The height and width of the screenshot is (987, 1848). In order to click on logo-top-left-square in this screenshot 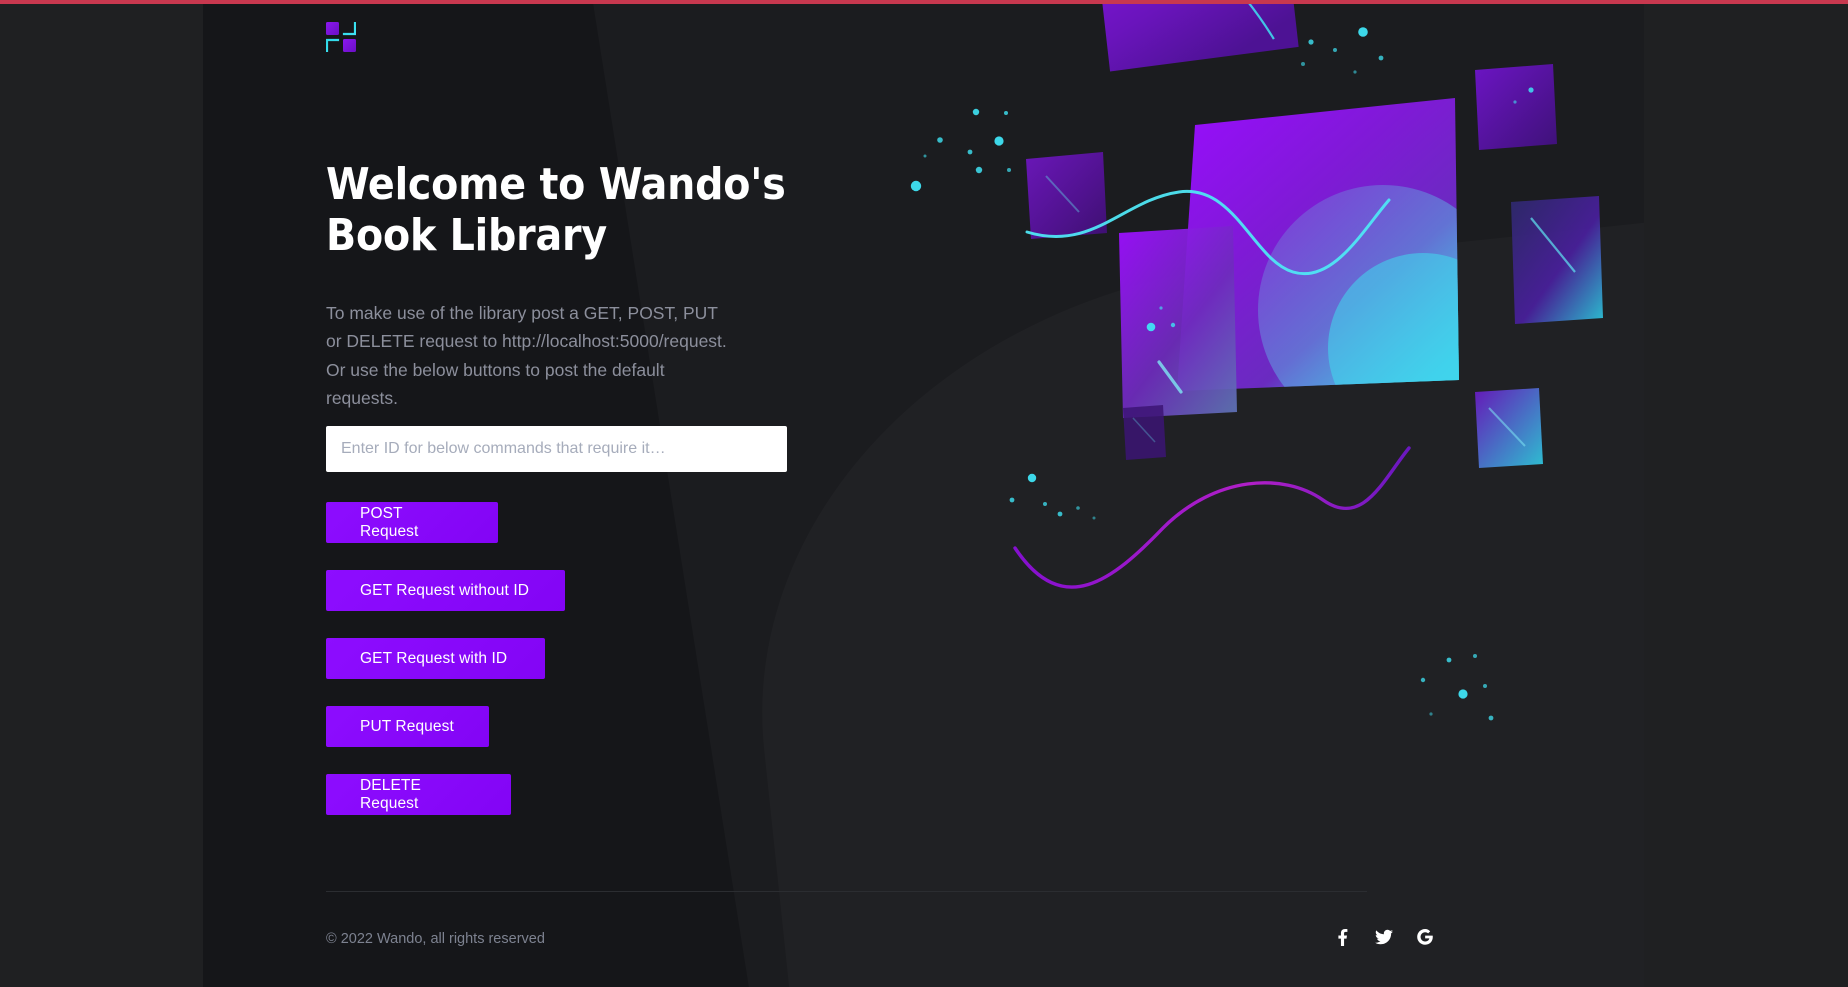, I will do `click(332, 28)`.